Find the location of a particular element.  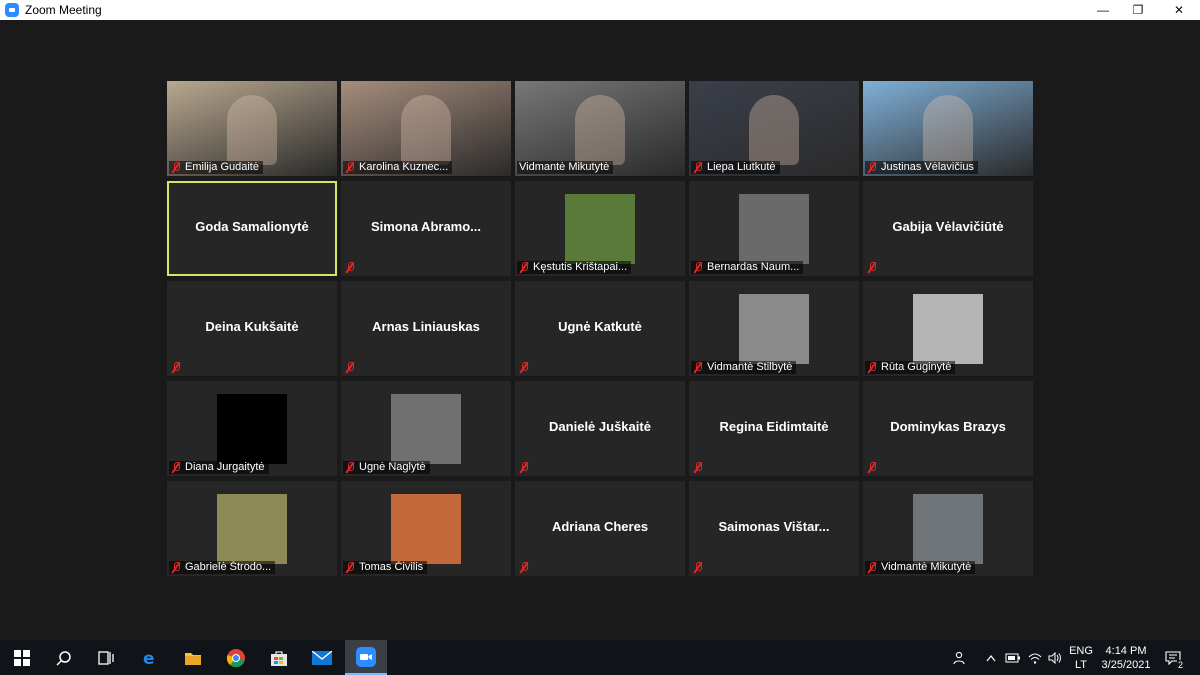

participant-name: Diana Jurgaitytė is located at coordinates (225, 467).